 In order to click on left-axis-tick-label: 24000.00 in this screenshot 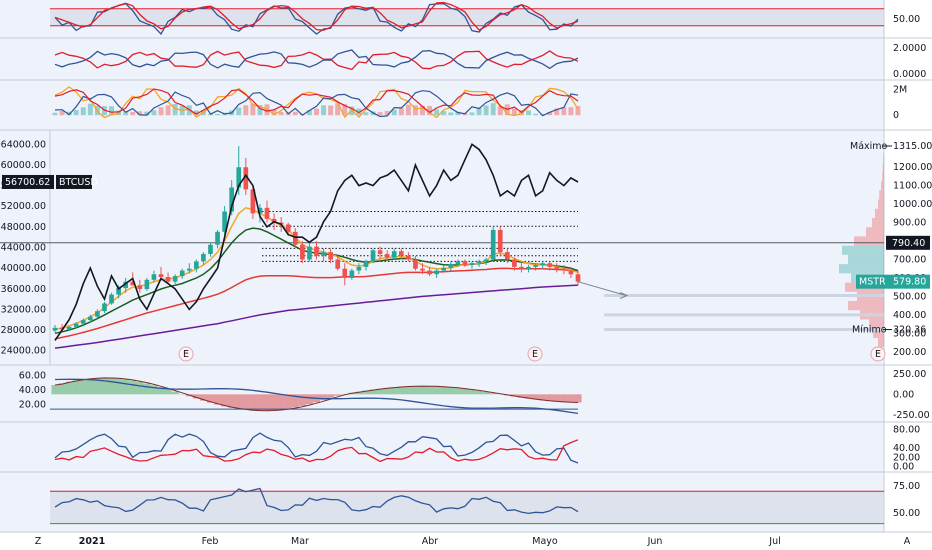, I will do `click(23, 351)`.